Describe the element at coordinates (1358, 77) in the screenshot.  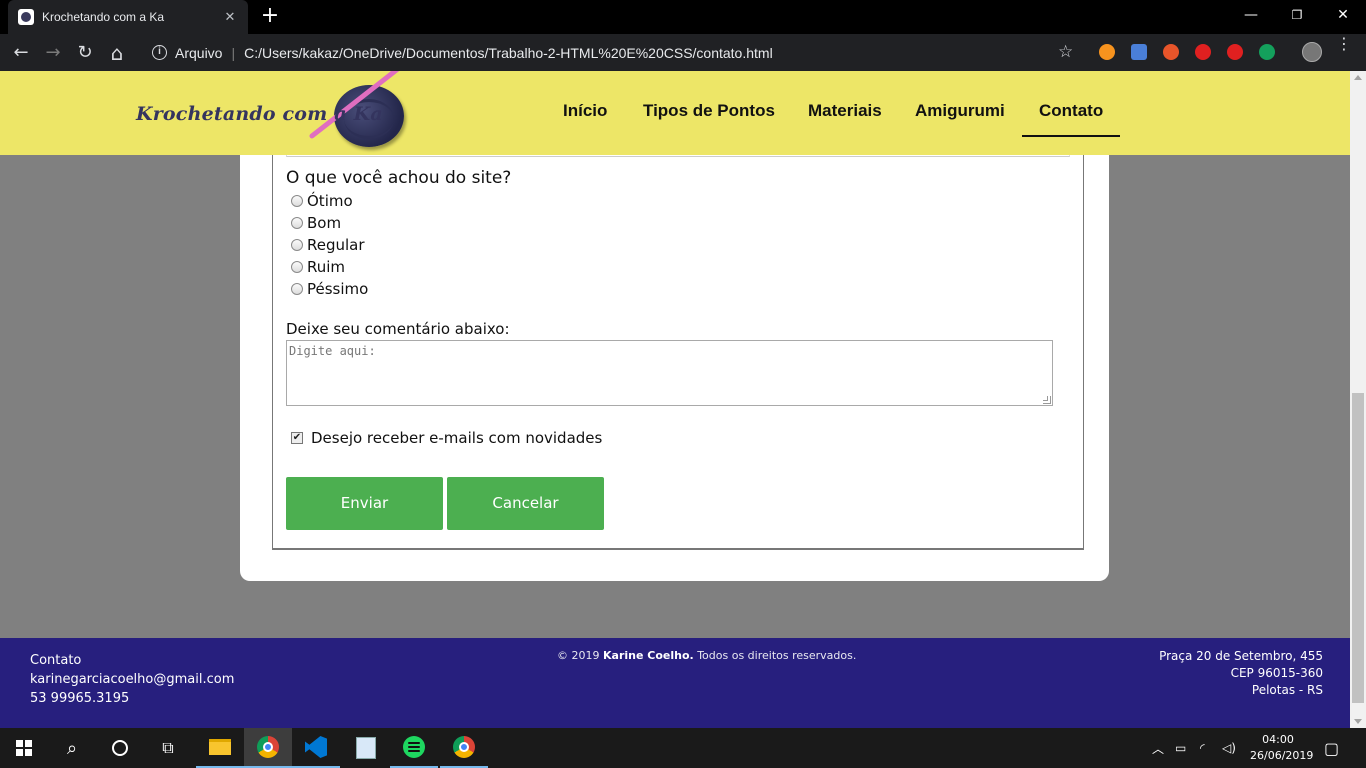
I see `scroll-up-icon` at that location.